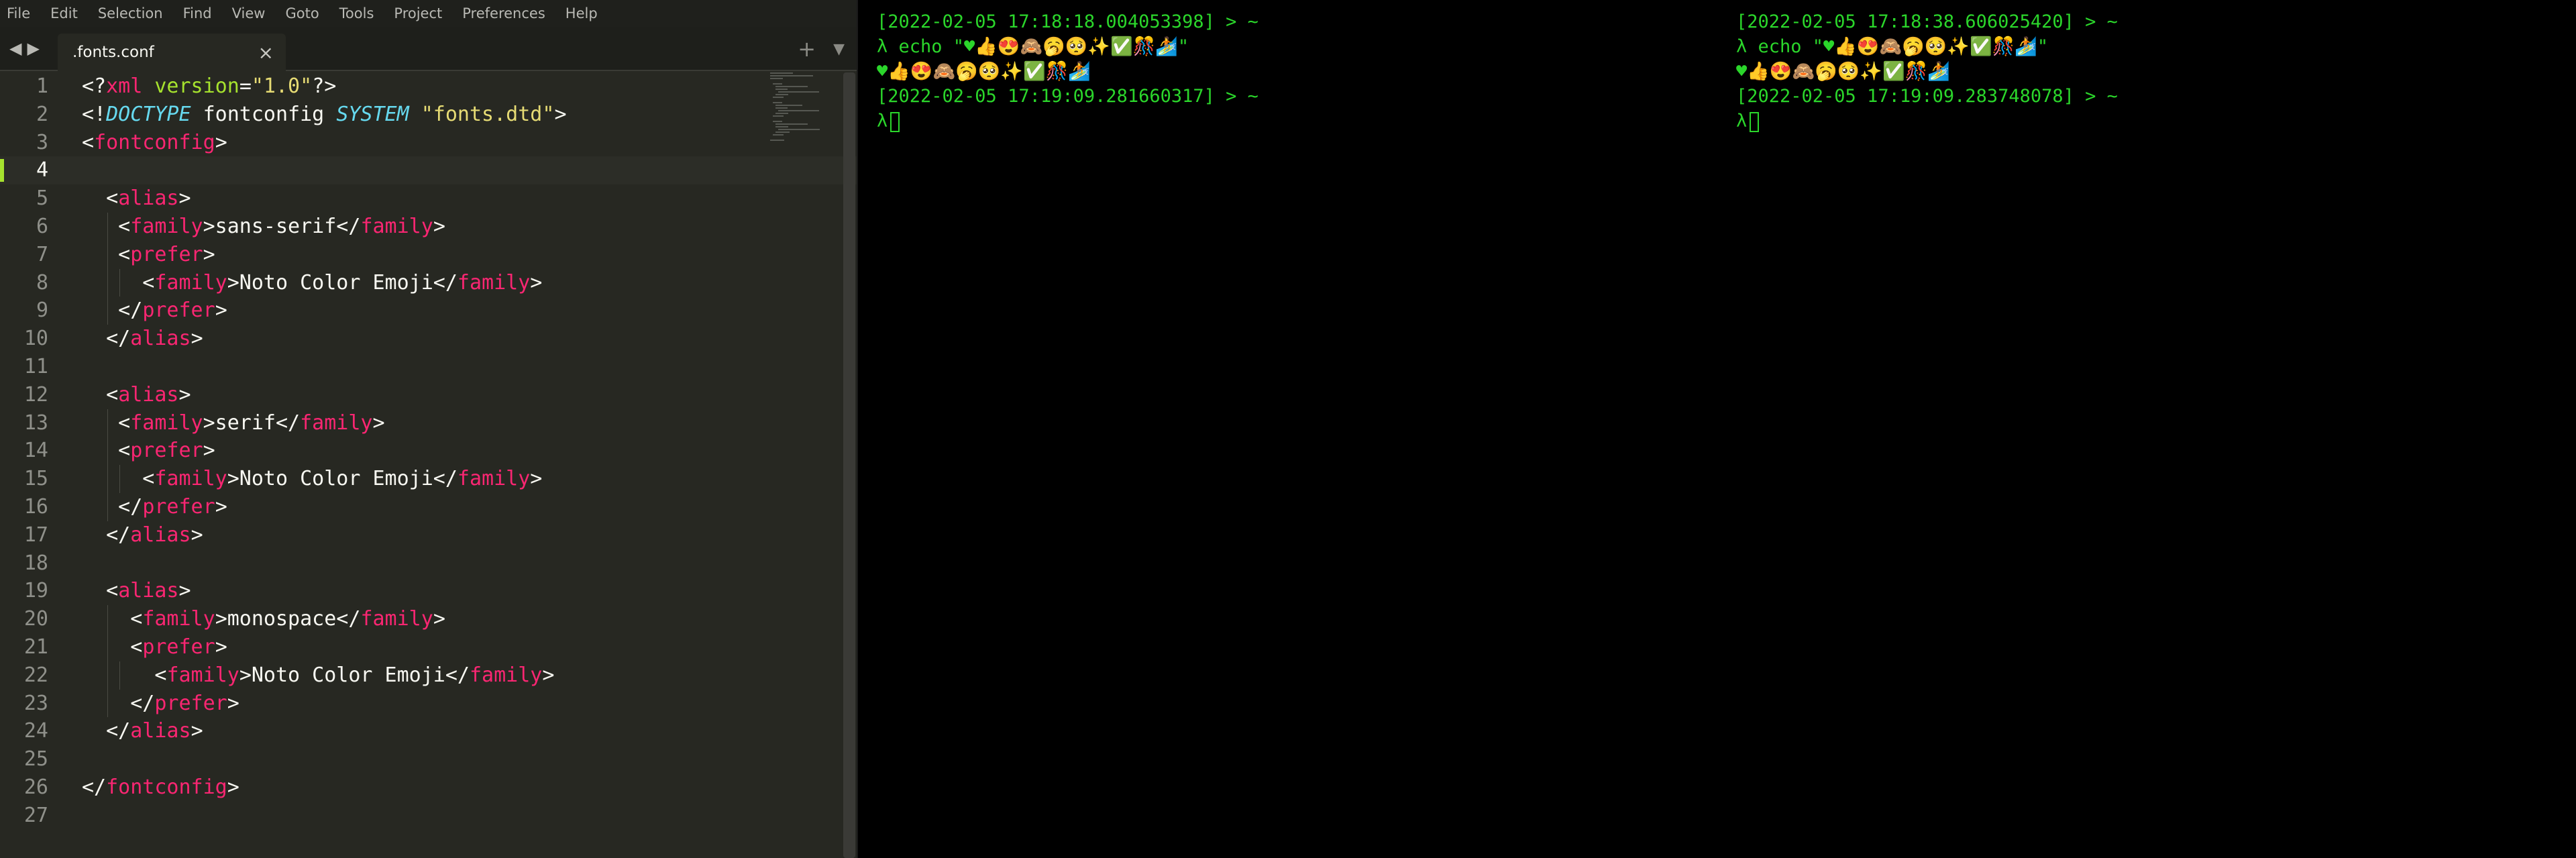 The image size is (2576, 858). What do you see at coordinates (582, 13) in the screenshot?
I see `menu-help: Help` at bounding box center [582, 13].